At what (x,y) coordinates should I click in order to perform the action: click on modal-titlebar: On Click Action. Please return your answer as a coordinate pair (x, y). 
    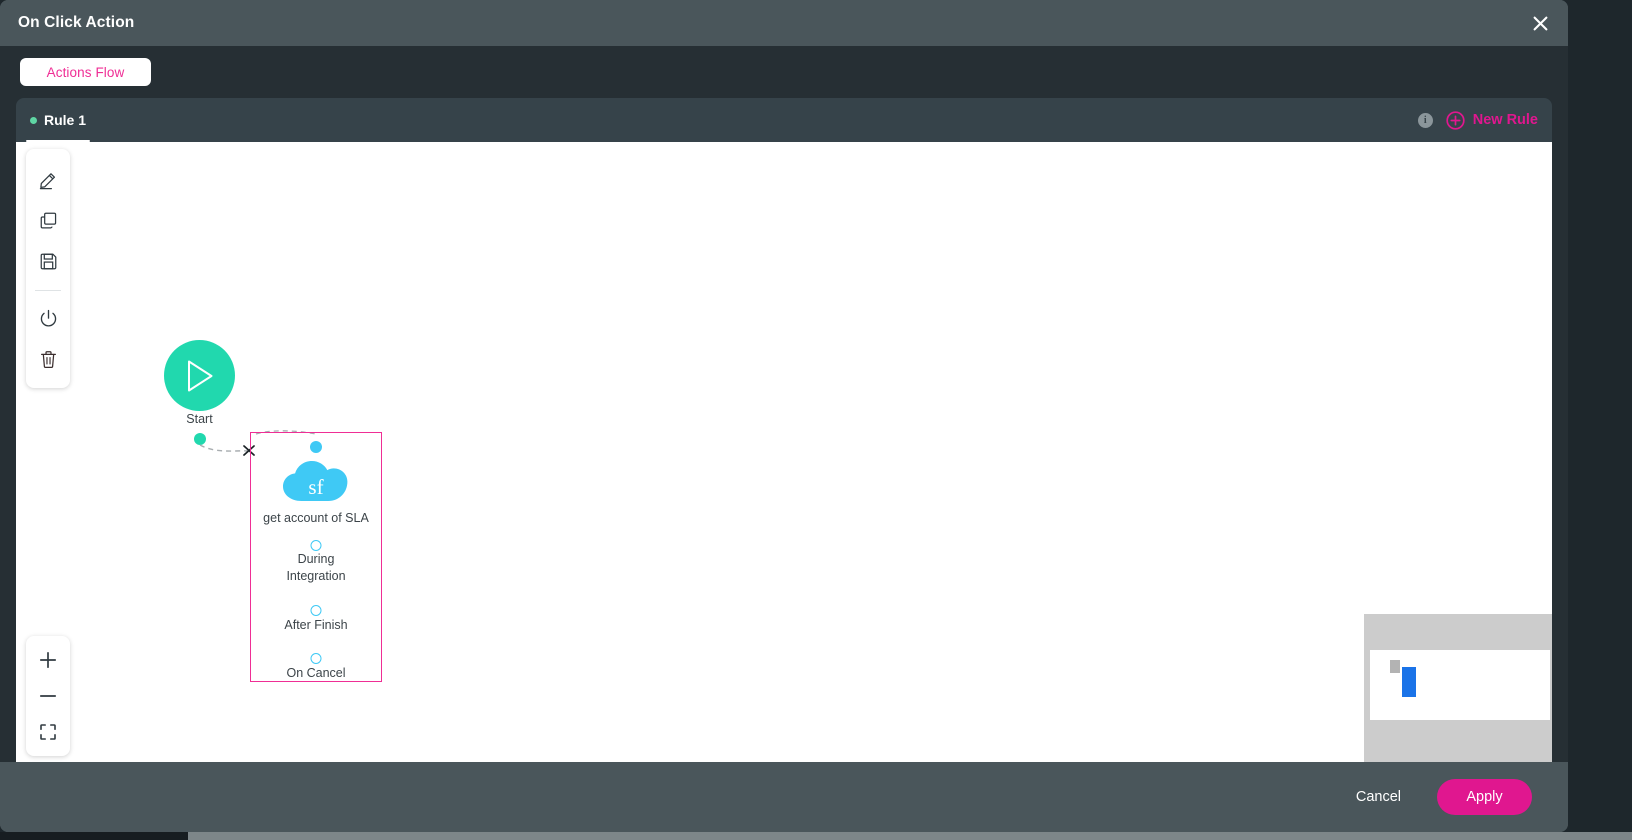
    Looking at the image, I should click on (784, 23).